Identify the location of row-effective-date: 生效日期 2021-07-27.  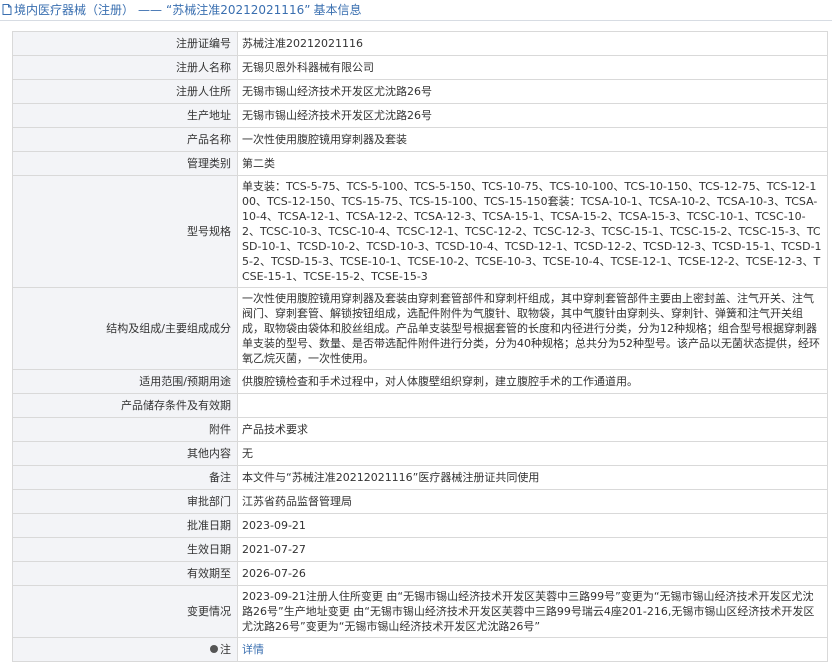
(420, 549).